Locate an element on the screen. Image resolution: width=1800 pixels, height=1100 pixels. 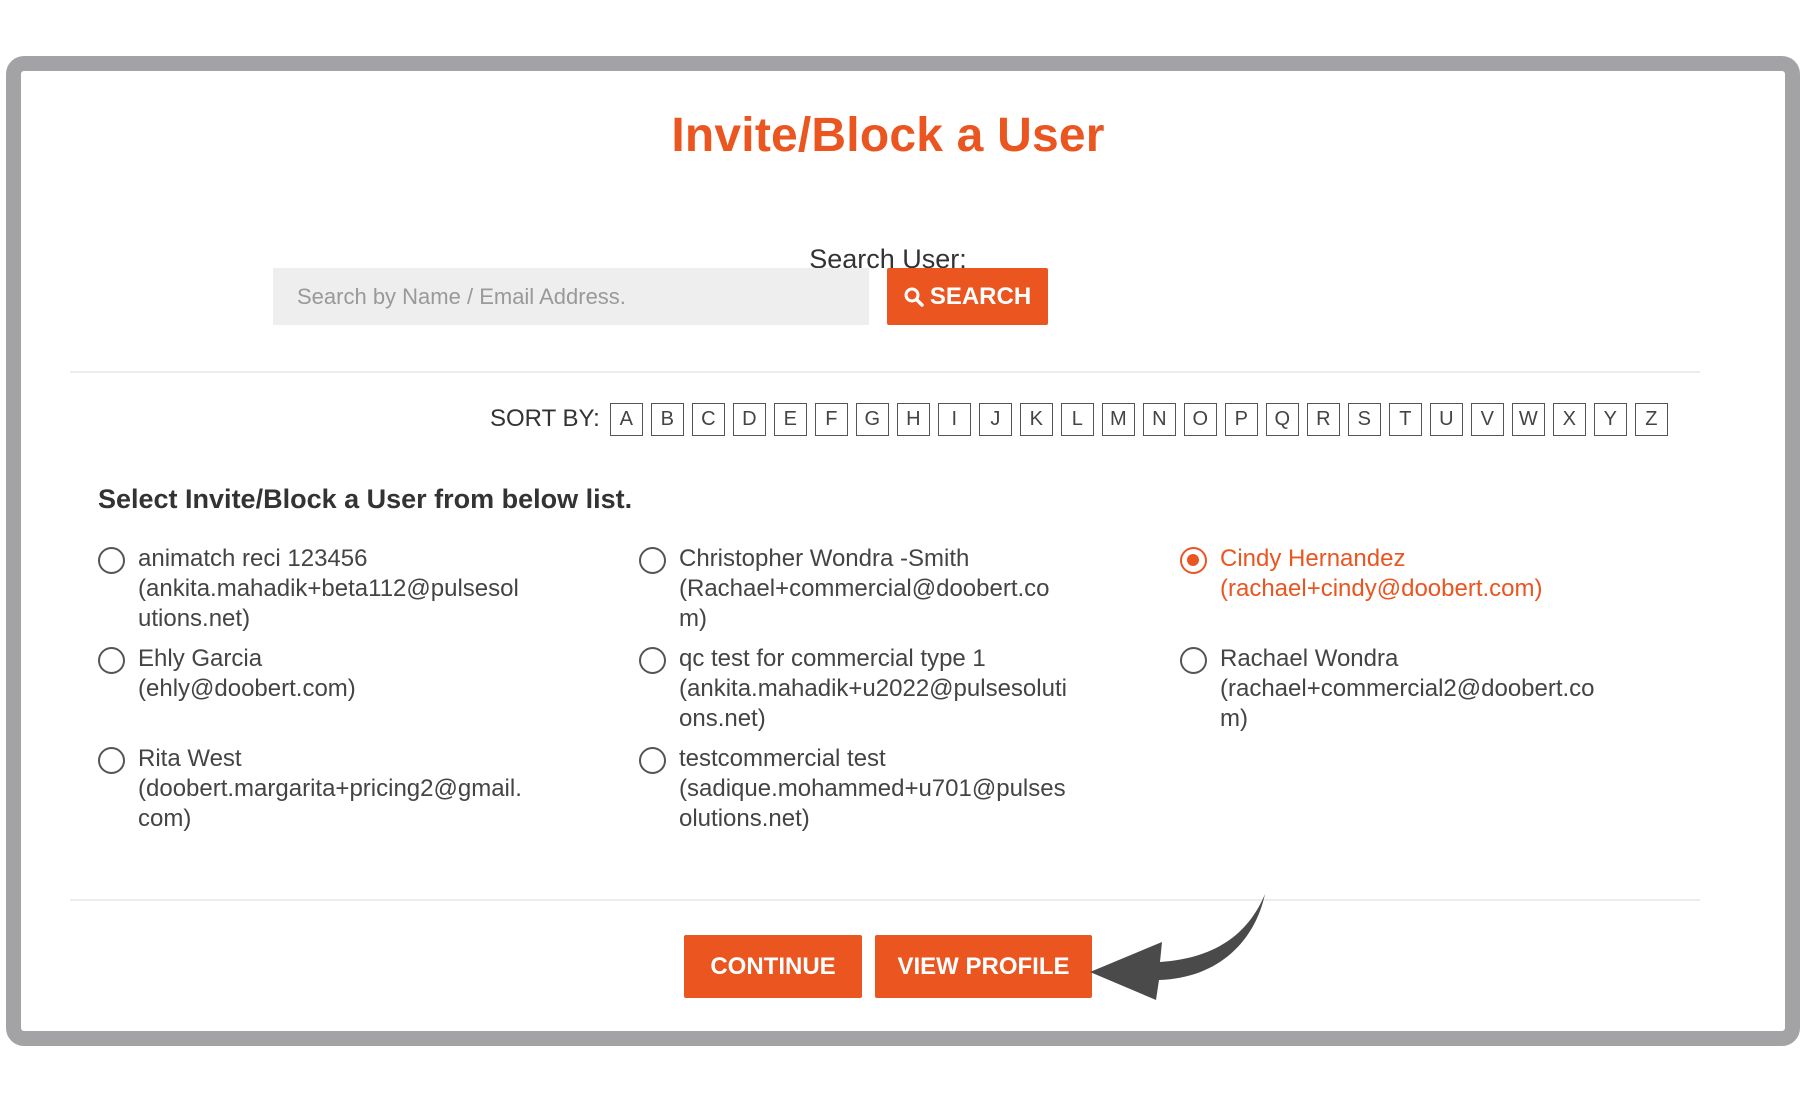
search-icon is located at coordinates (914, 297).